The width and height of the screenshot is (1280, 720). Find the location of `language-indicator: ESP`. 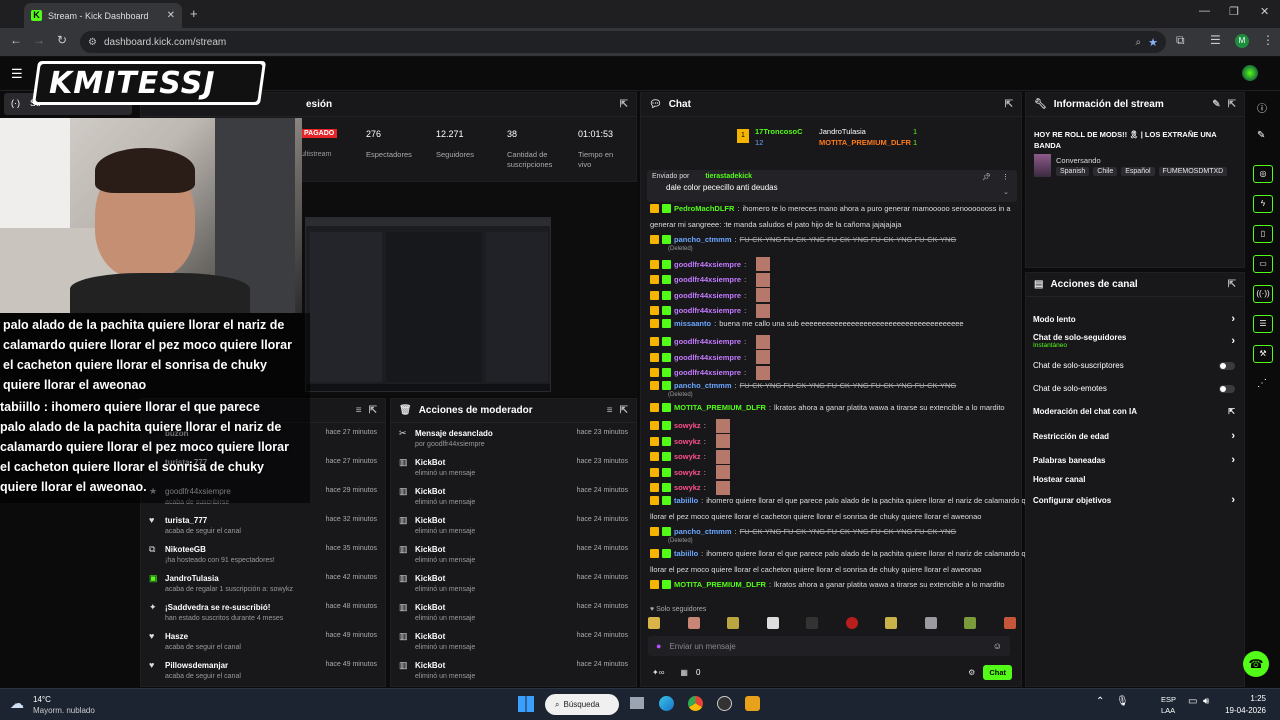

language-indicator: ESP is located at coordinates (1168, 699).